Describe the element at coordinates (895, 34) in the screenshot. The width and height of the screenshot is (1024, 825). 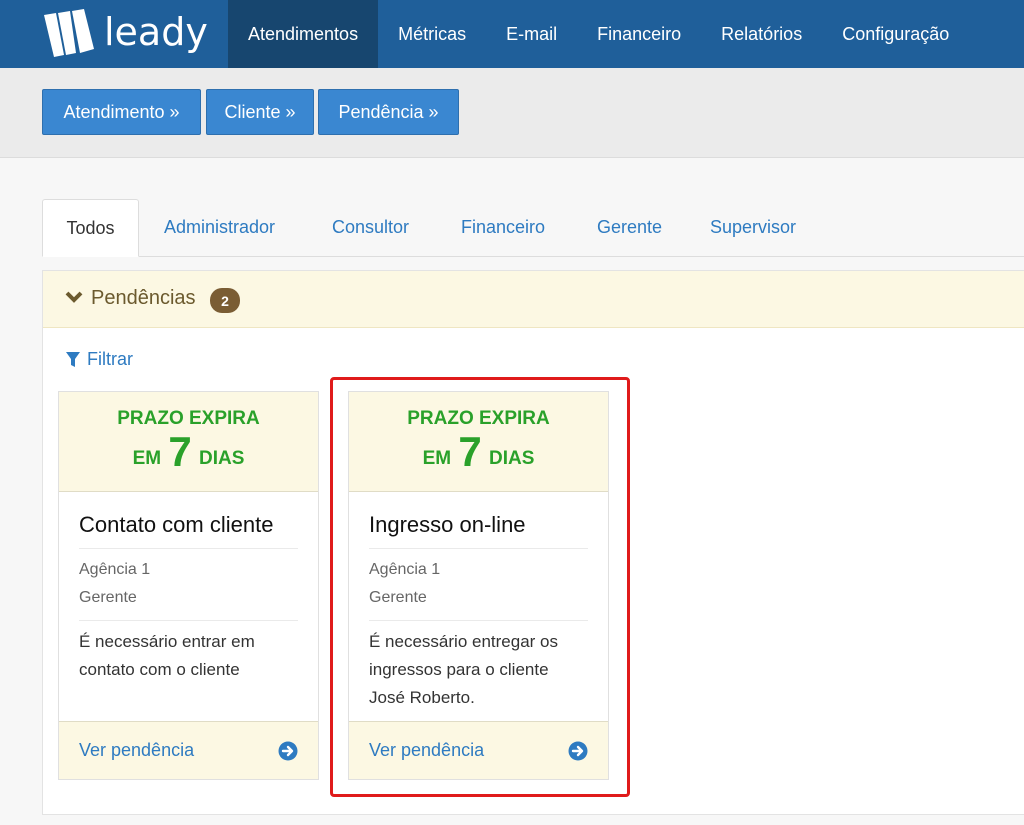
I see `nav-configuracao: Configuração` at that location.